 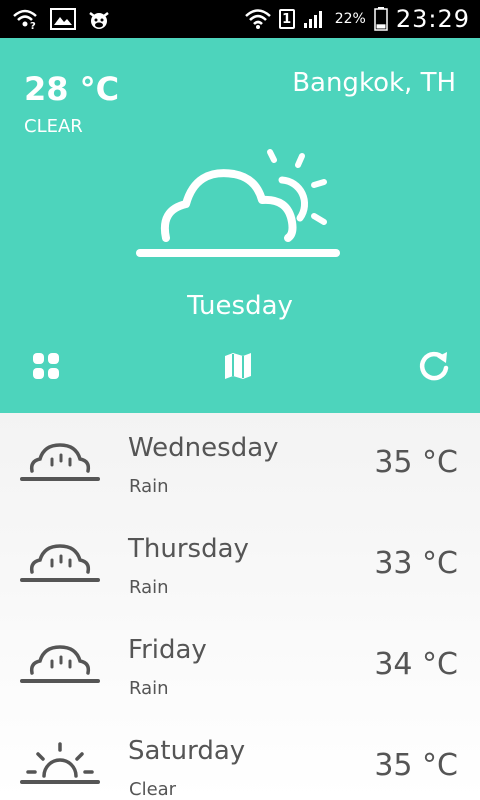 I want to click on status-right-group: 1 22% 23:29, so click(x=357, y=19).